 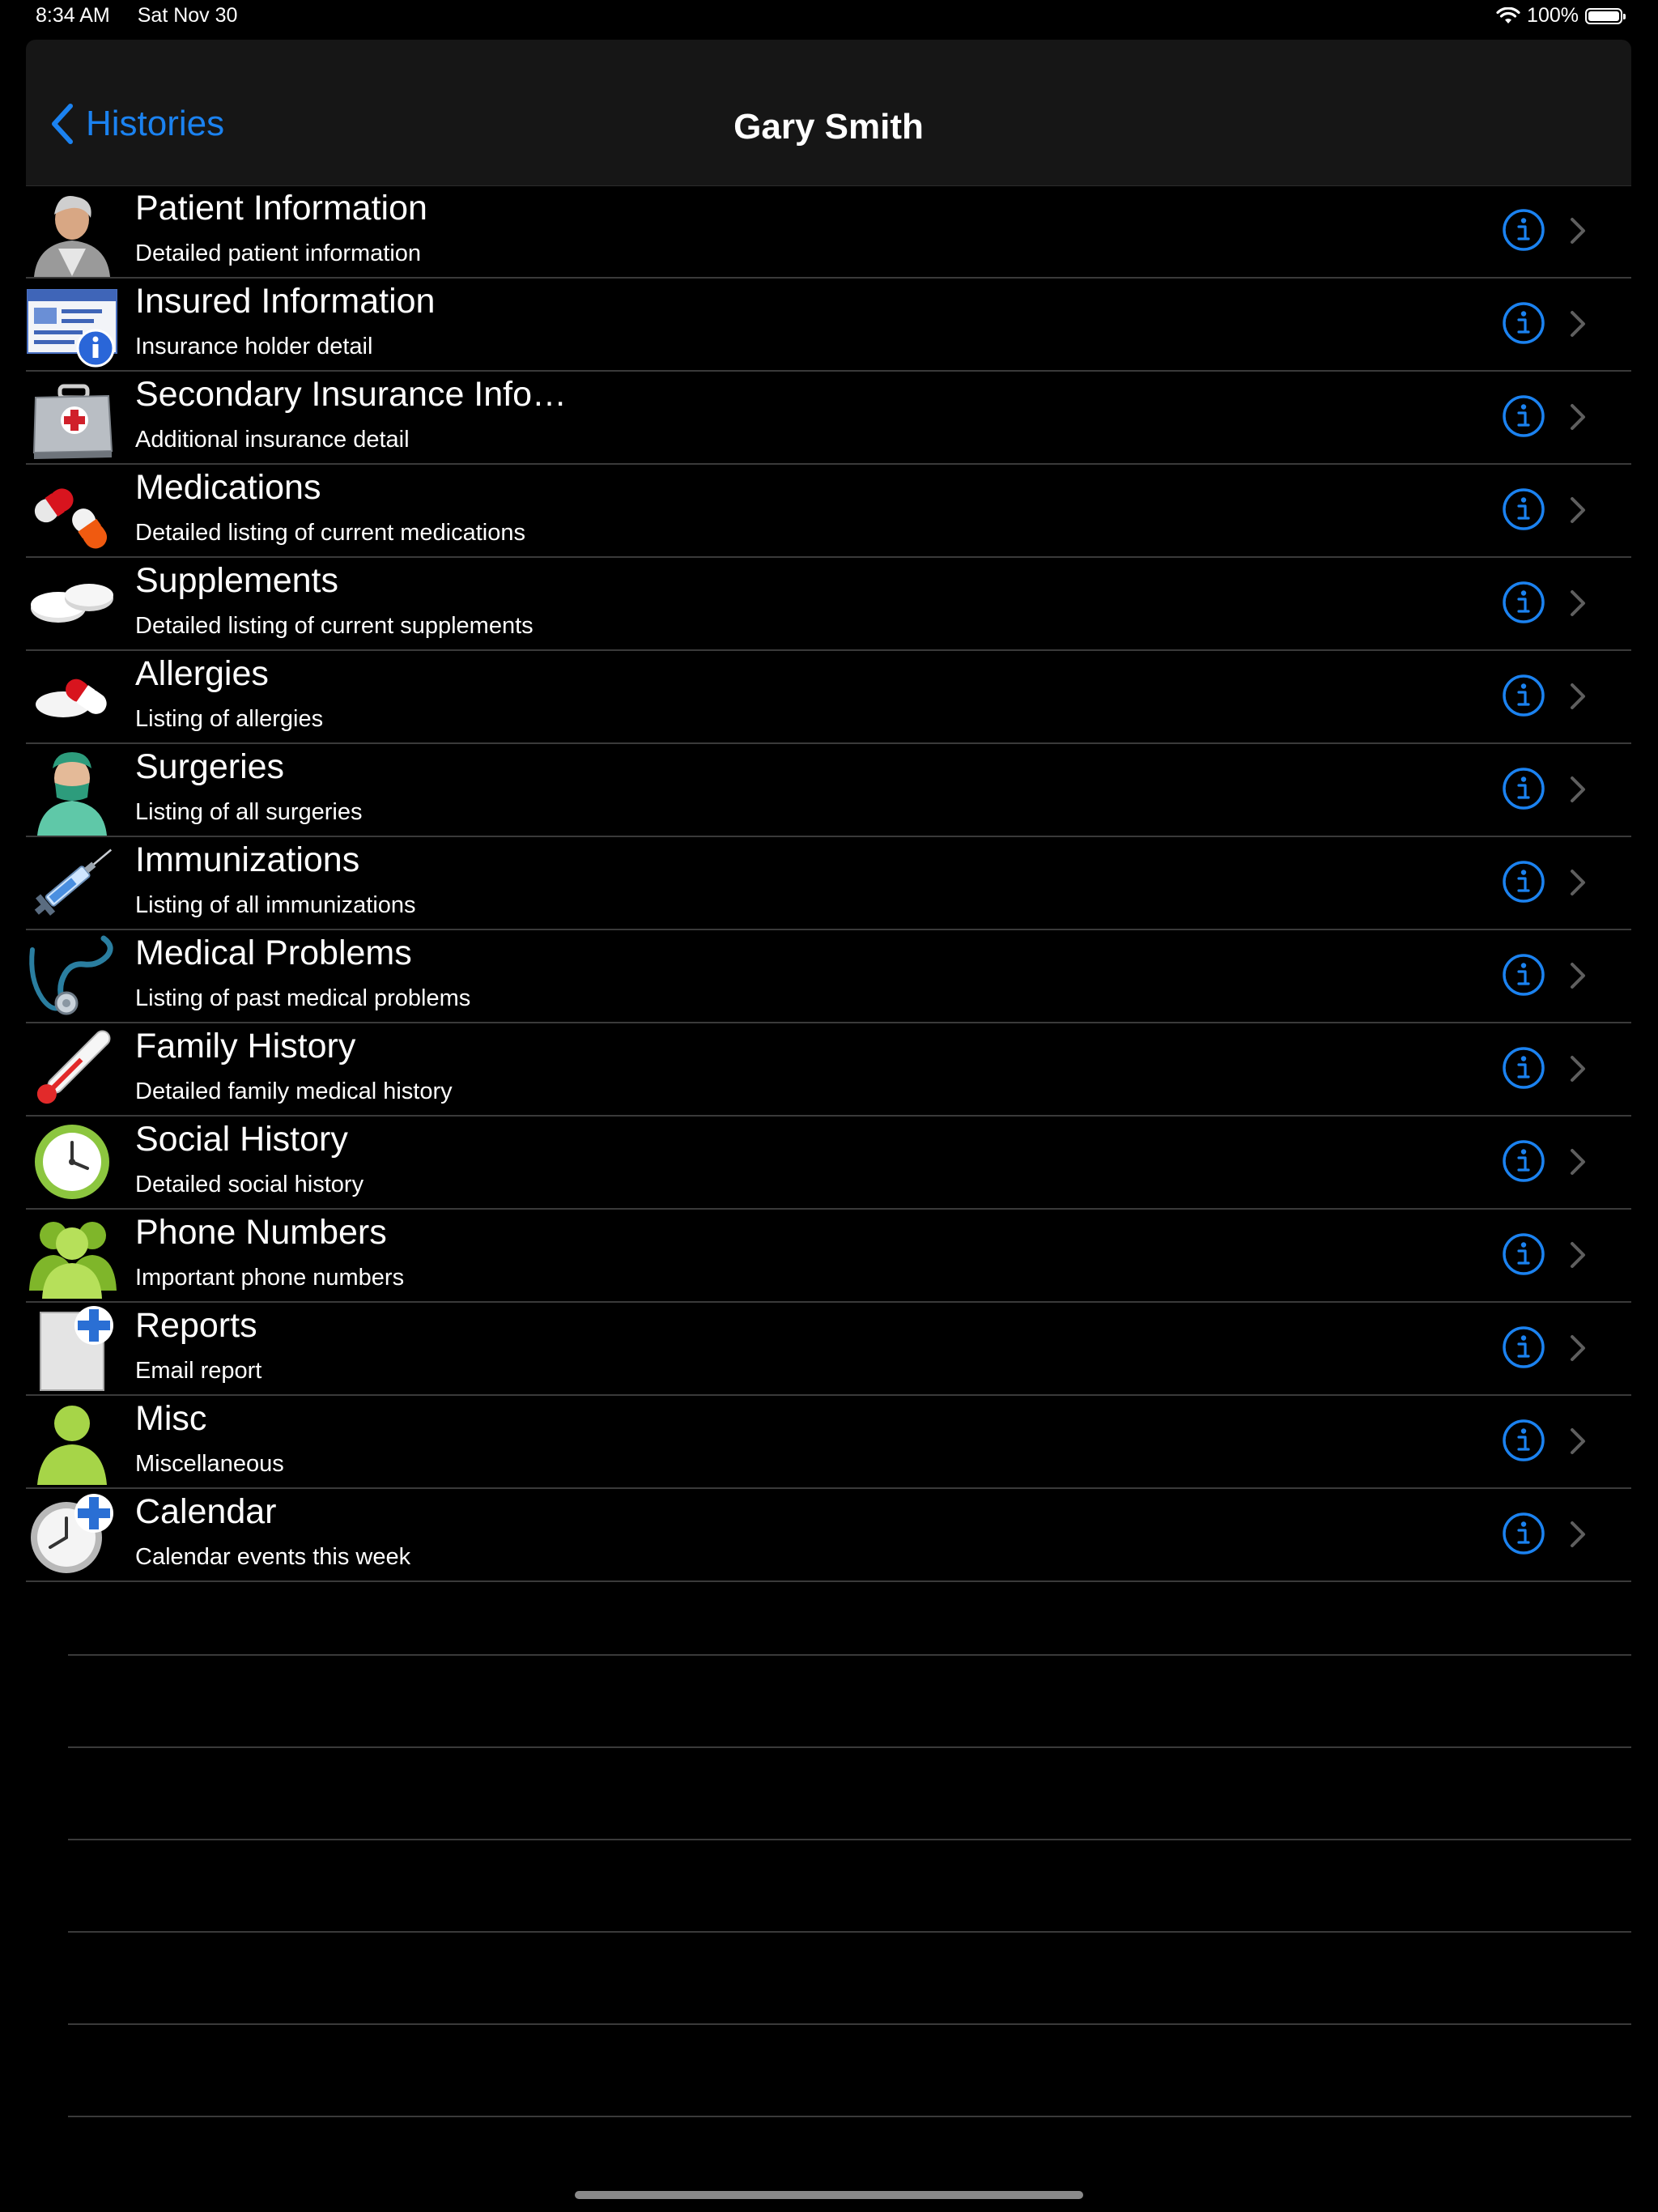 I want to click on navigation-bar: Histories Gary Smith, so click(x=828, y=113).